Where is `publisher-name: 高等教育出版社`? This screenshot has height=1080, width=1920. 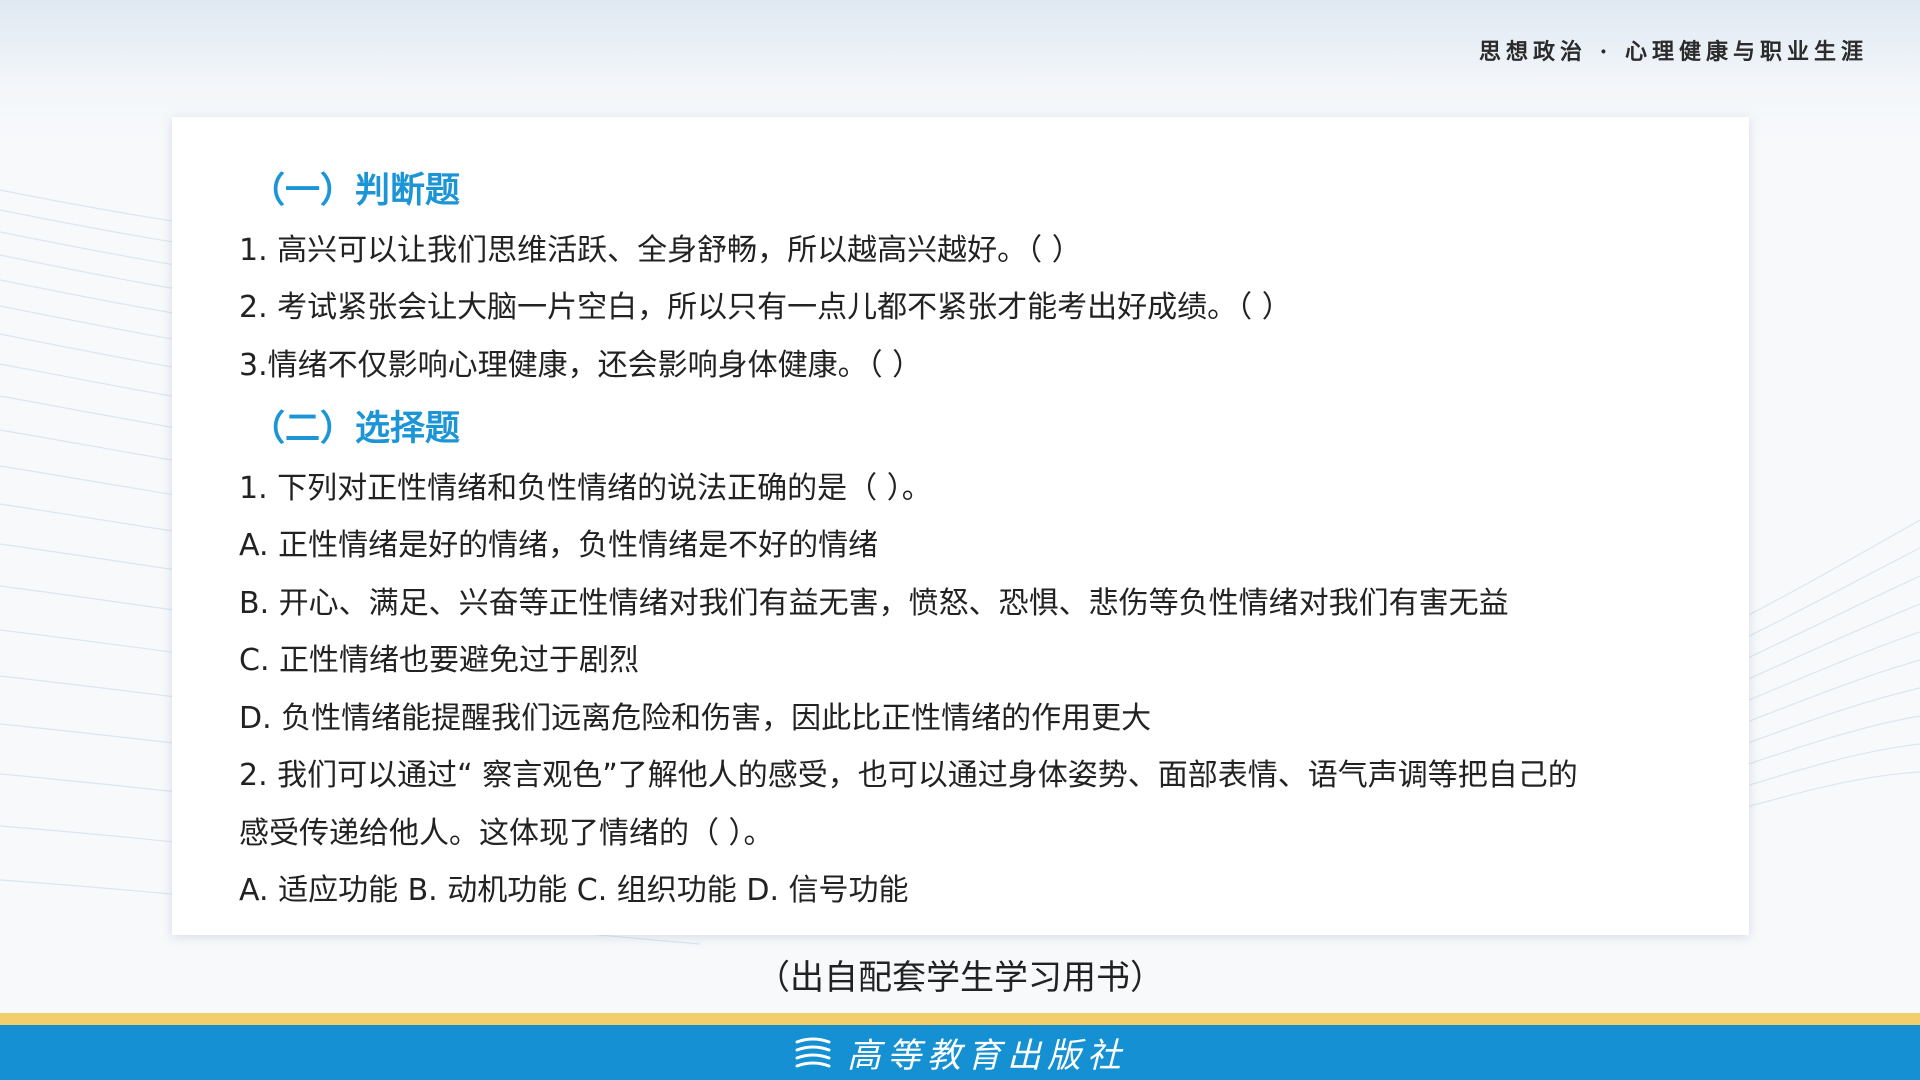
publisher-name: 高等教育出版社 is located at coordinates (987, 1056).